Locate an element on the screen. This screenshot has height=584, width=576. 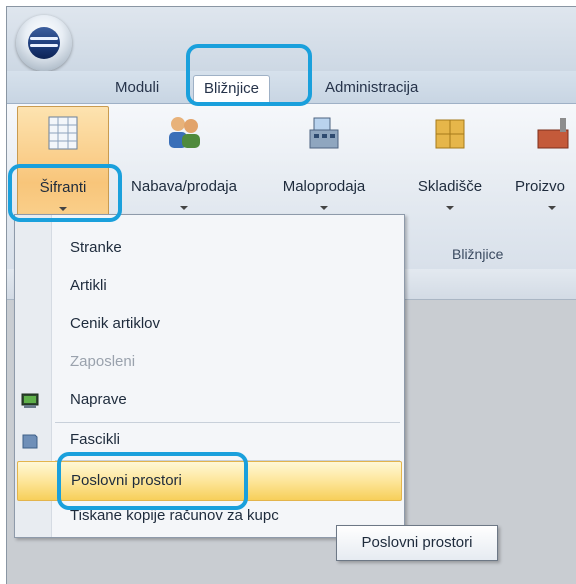
factory-icon is located at coordinates (553, 133).